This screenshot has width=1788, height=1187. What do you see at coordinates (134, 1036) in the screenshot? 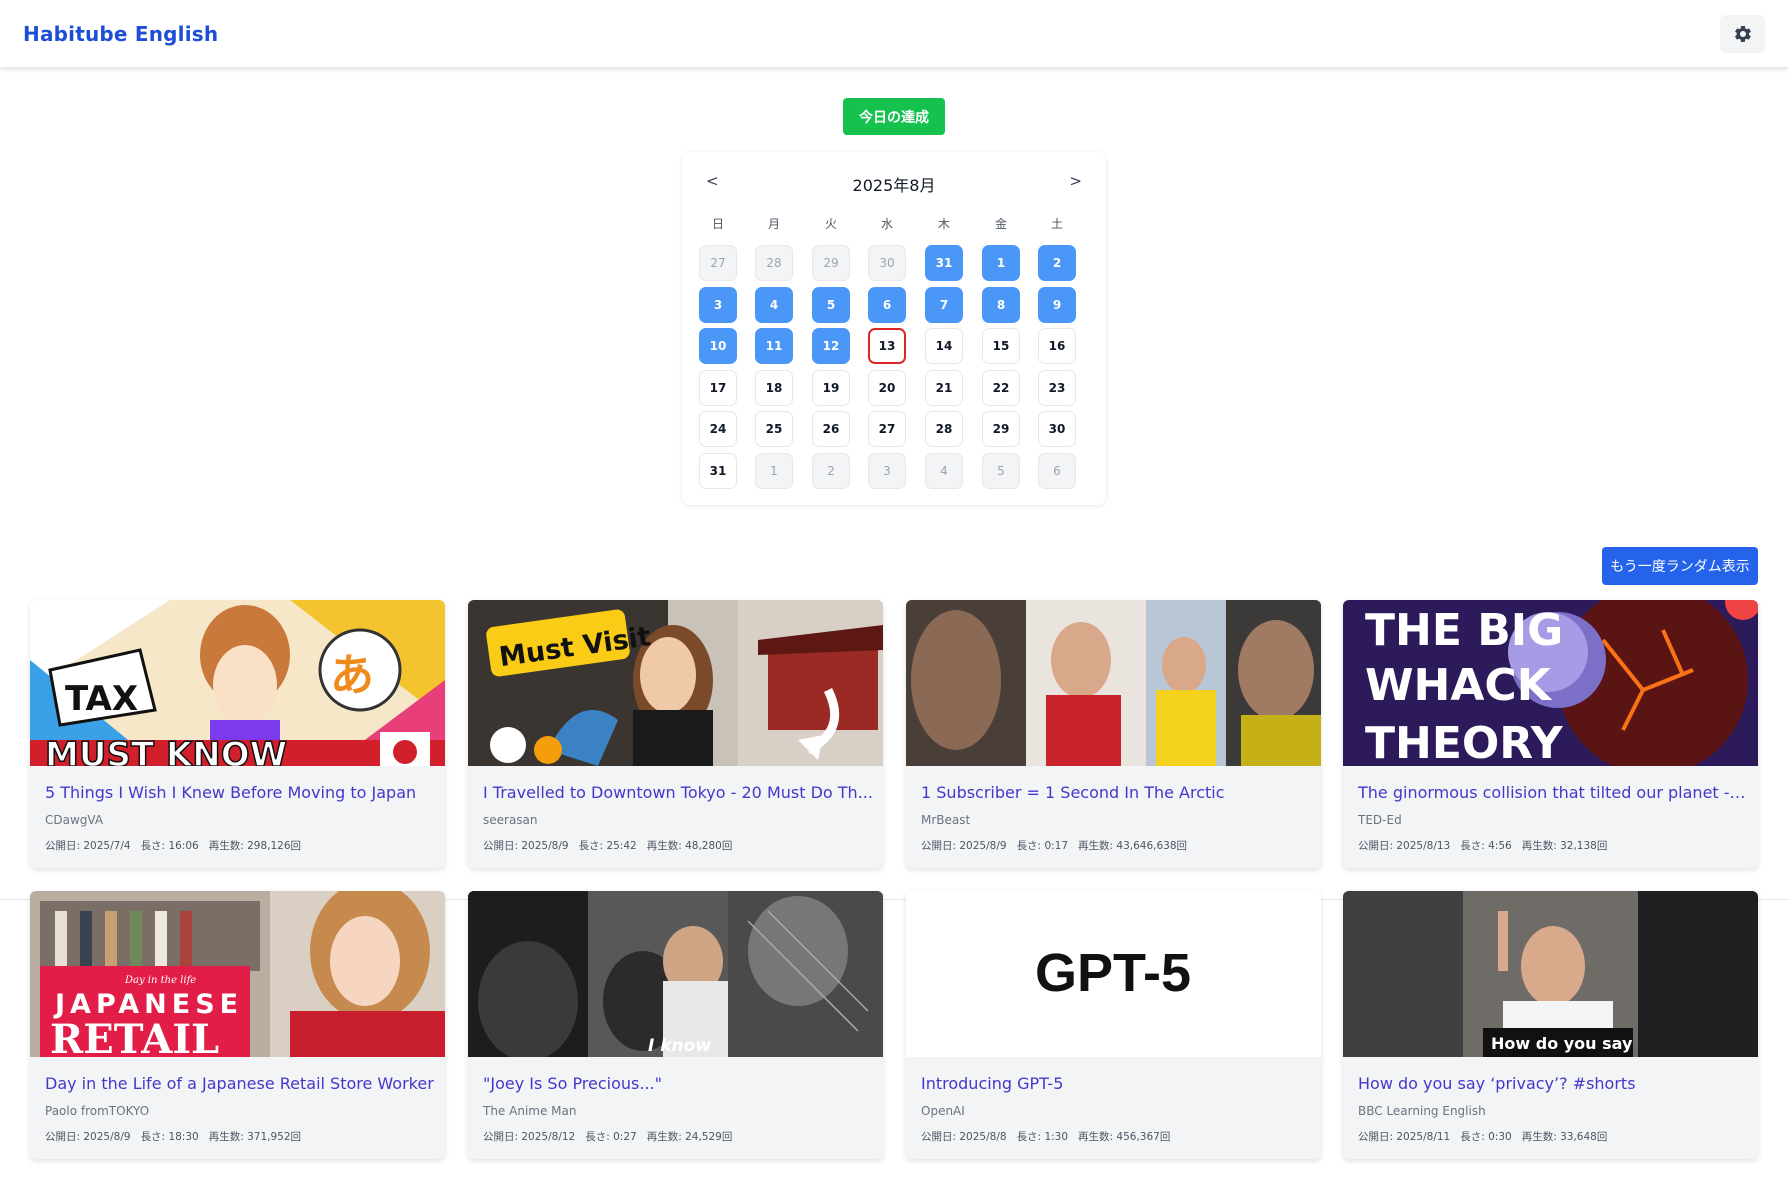
I see `thumb-text: RETAIL` at bounding box center [134, 1036].